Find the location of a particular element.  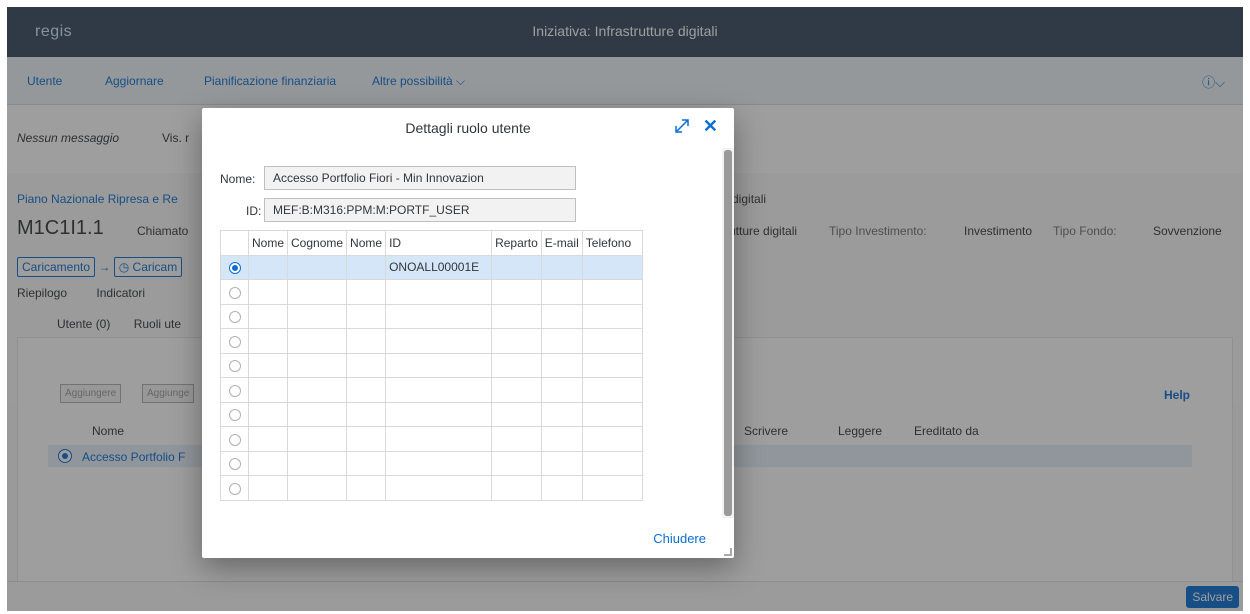

close-button: Chiudere is located at coordinates (679, 538).